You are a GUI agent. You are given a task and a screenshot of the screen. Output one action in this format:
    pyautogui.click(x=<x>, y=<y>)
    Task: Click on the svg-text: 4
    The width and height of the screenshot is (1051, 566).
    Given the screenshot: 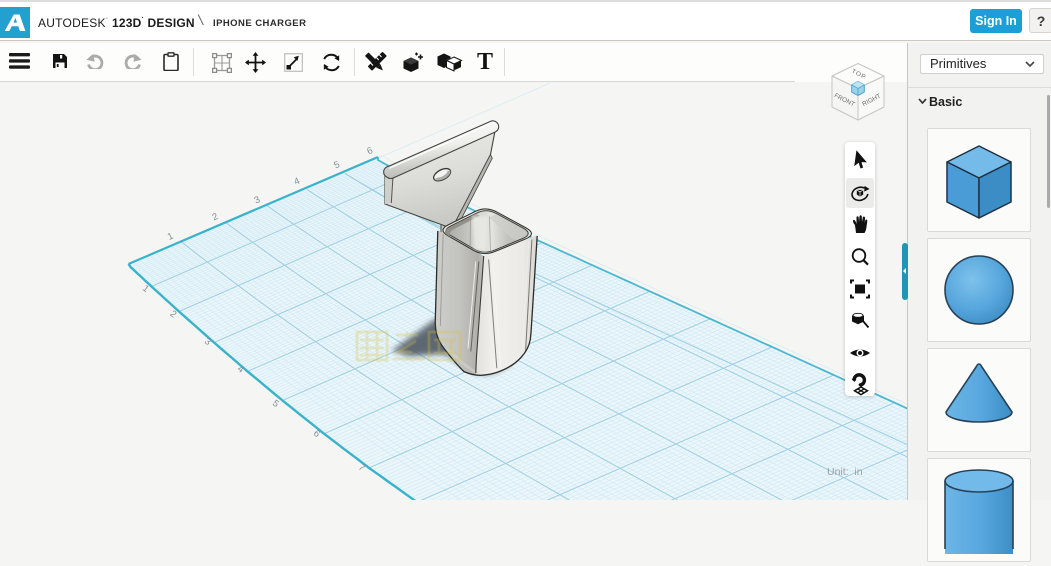 What is the action you would take?
    pyautogui.click(x=296, y=182)
    